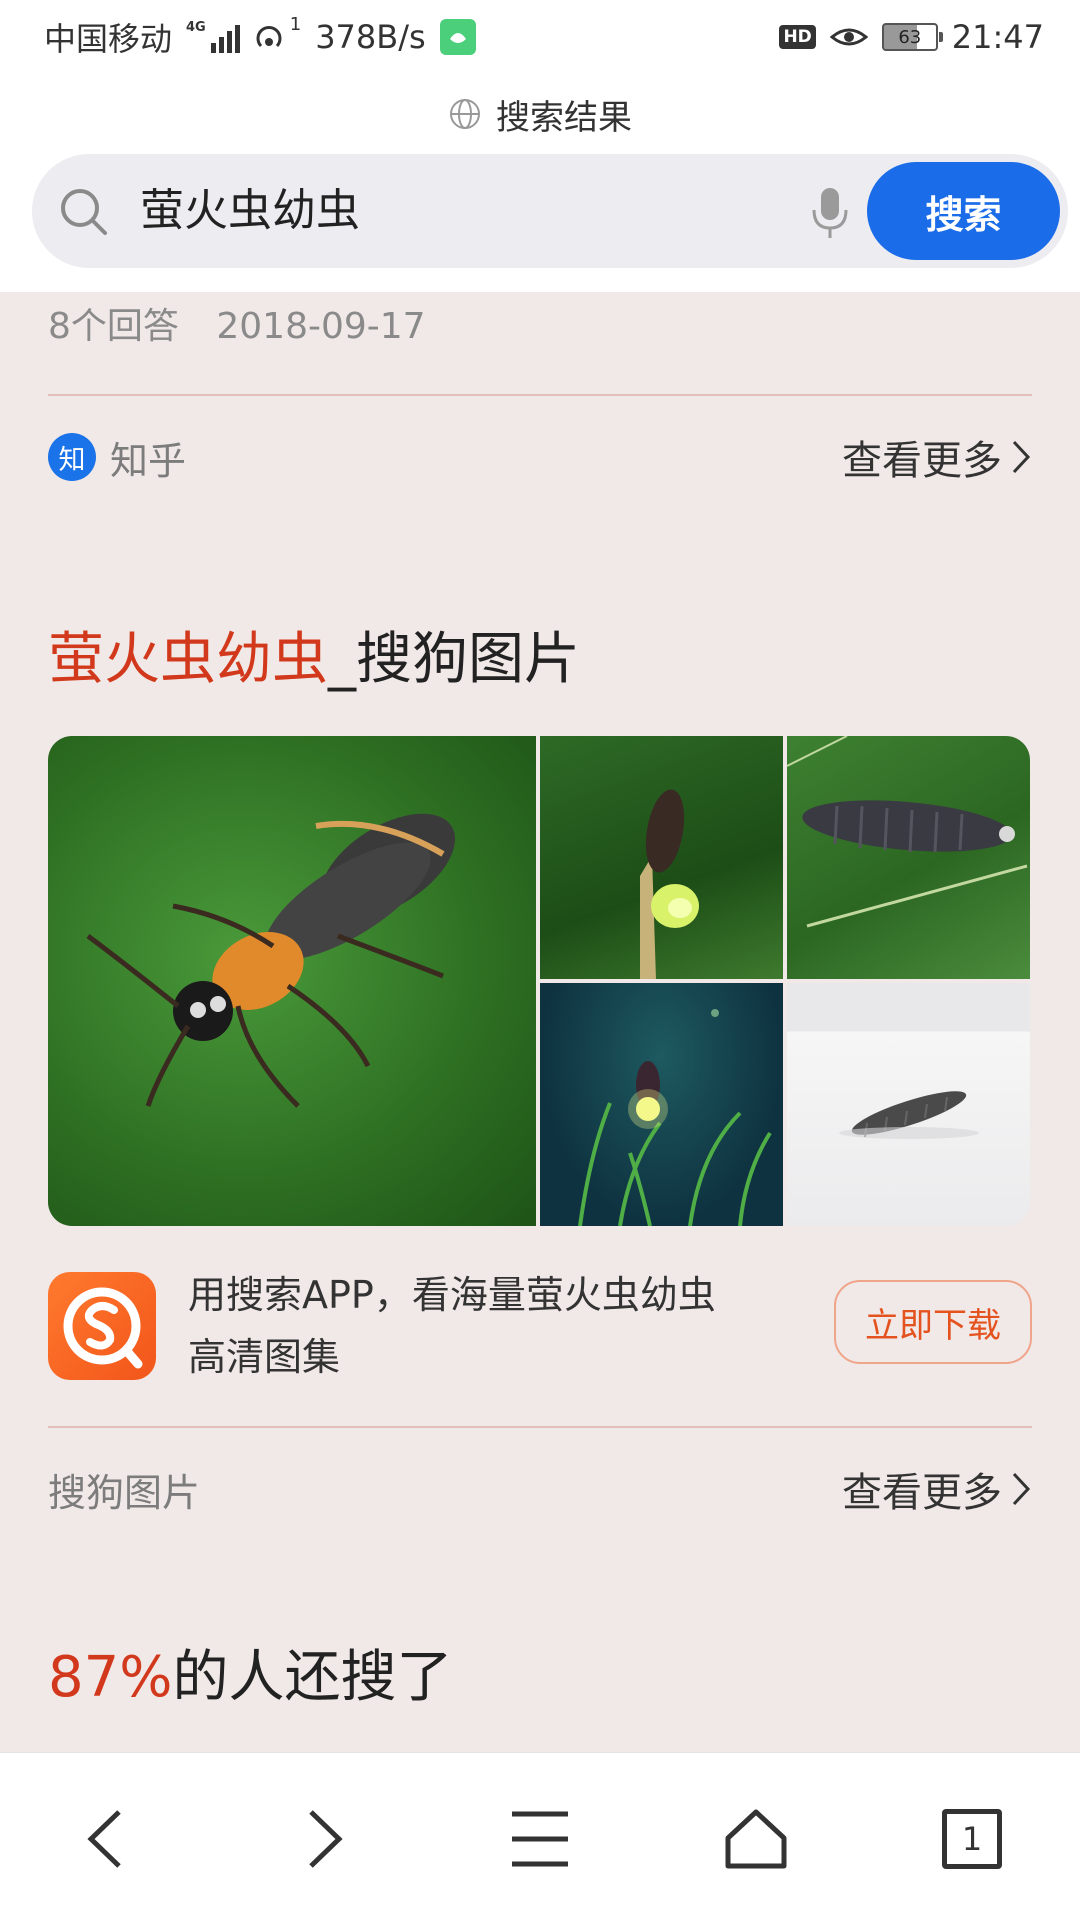 The image size is (1080, 1920). What do you see at coordinates (908, 1104) in the screenshot?
I see `image-larva-on-white` at bounding box center [908, 1104].